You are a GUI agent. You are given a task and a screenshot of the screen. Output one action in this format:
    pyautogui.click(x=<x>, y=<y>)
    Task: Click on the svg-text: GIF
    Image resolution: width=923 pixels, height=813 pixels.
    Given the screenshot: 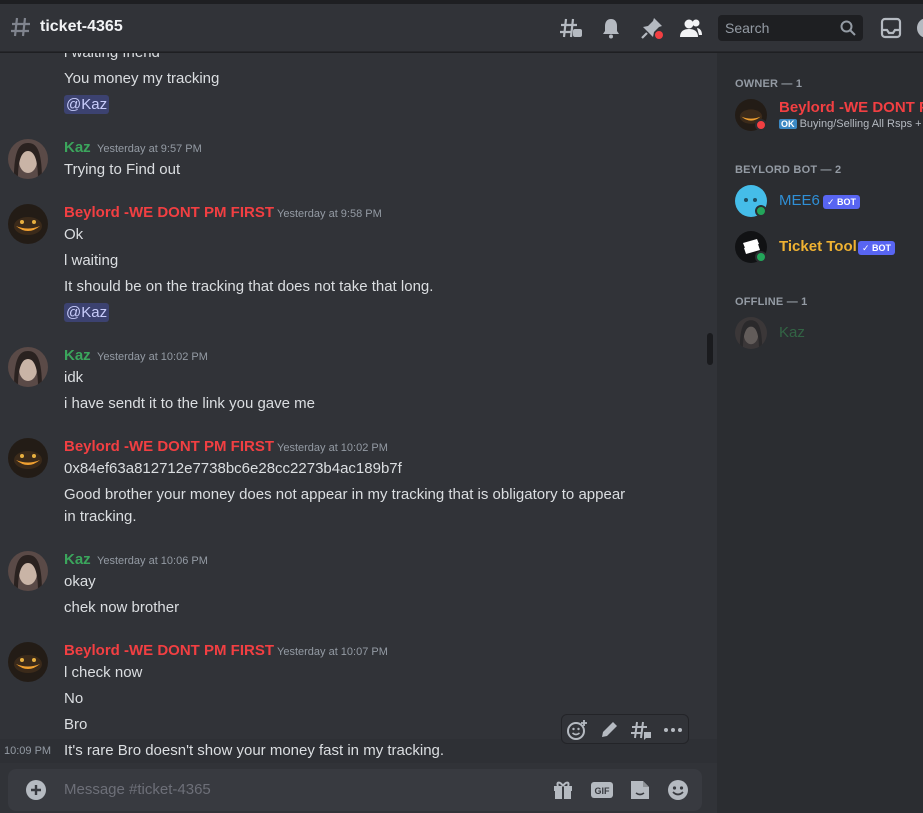 What is the action you would take?
    pyautogui.click(x=603, y=791)
    